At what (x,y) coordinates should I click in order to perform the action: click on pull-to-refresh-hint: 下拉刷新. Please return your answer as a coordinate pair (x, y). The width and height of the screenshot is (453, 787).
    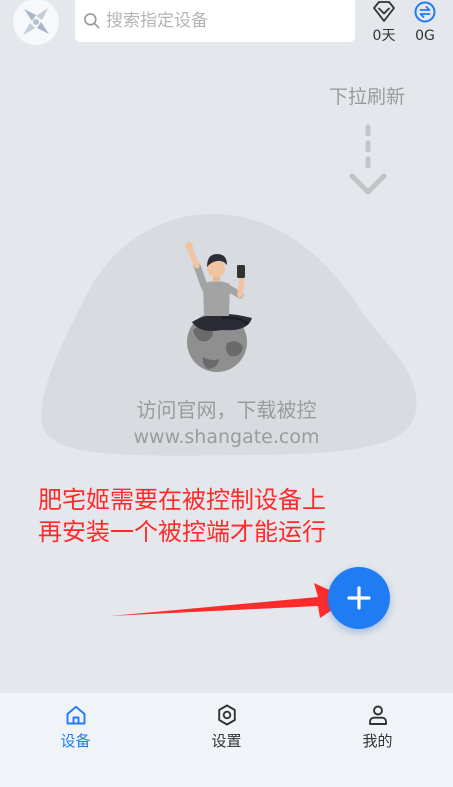
    Looking at the image, I should click on (367, 97).